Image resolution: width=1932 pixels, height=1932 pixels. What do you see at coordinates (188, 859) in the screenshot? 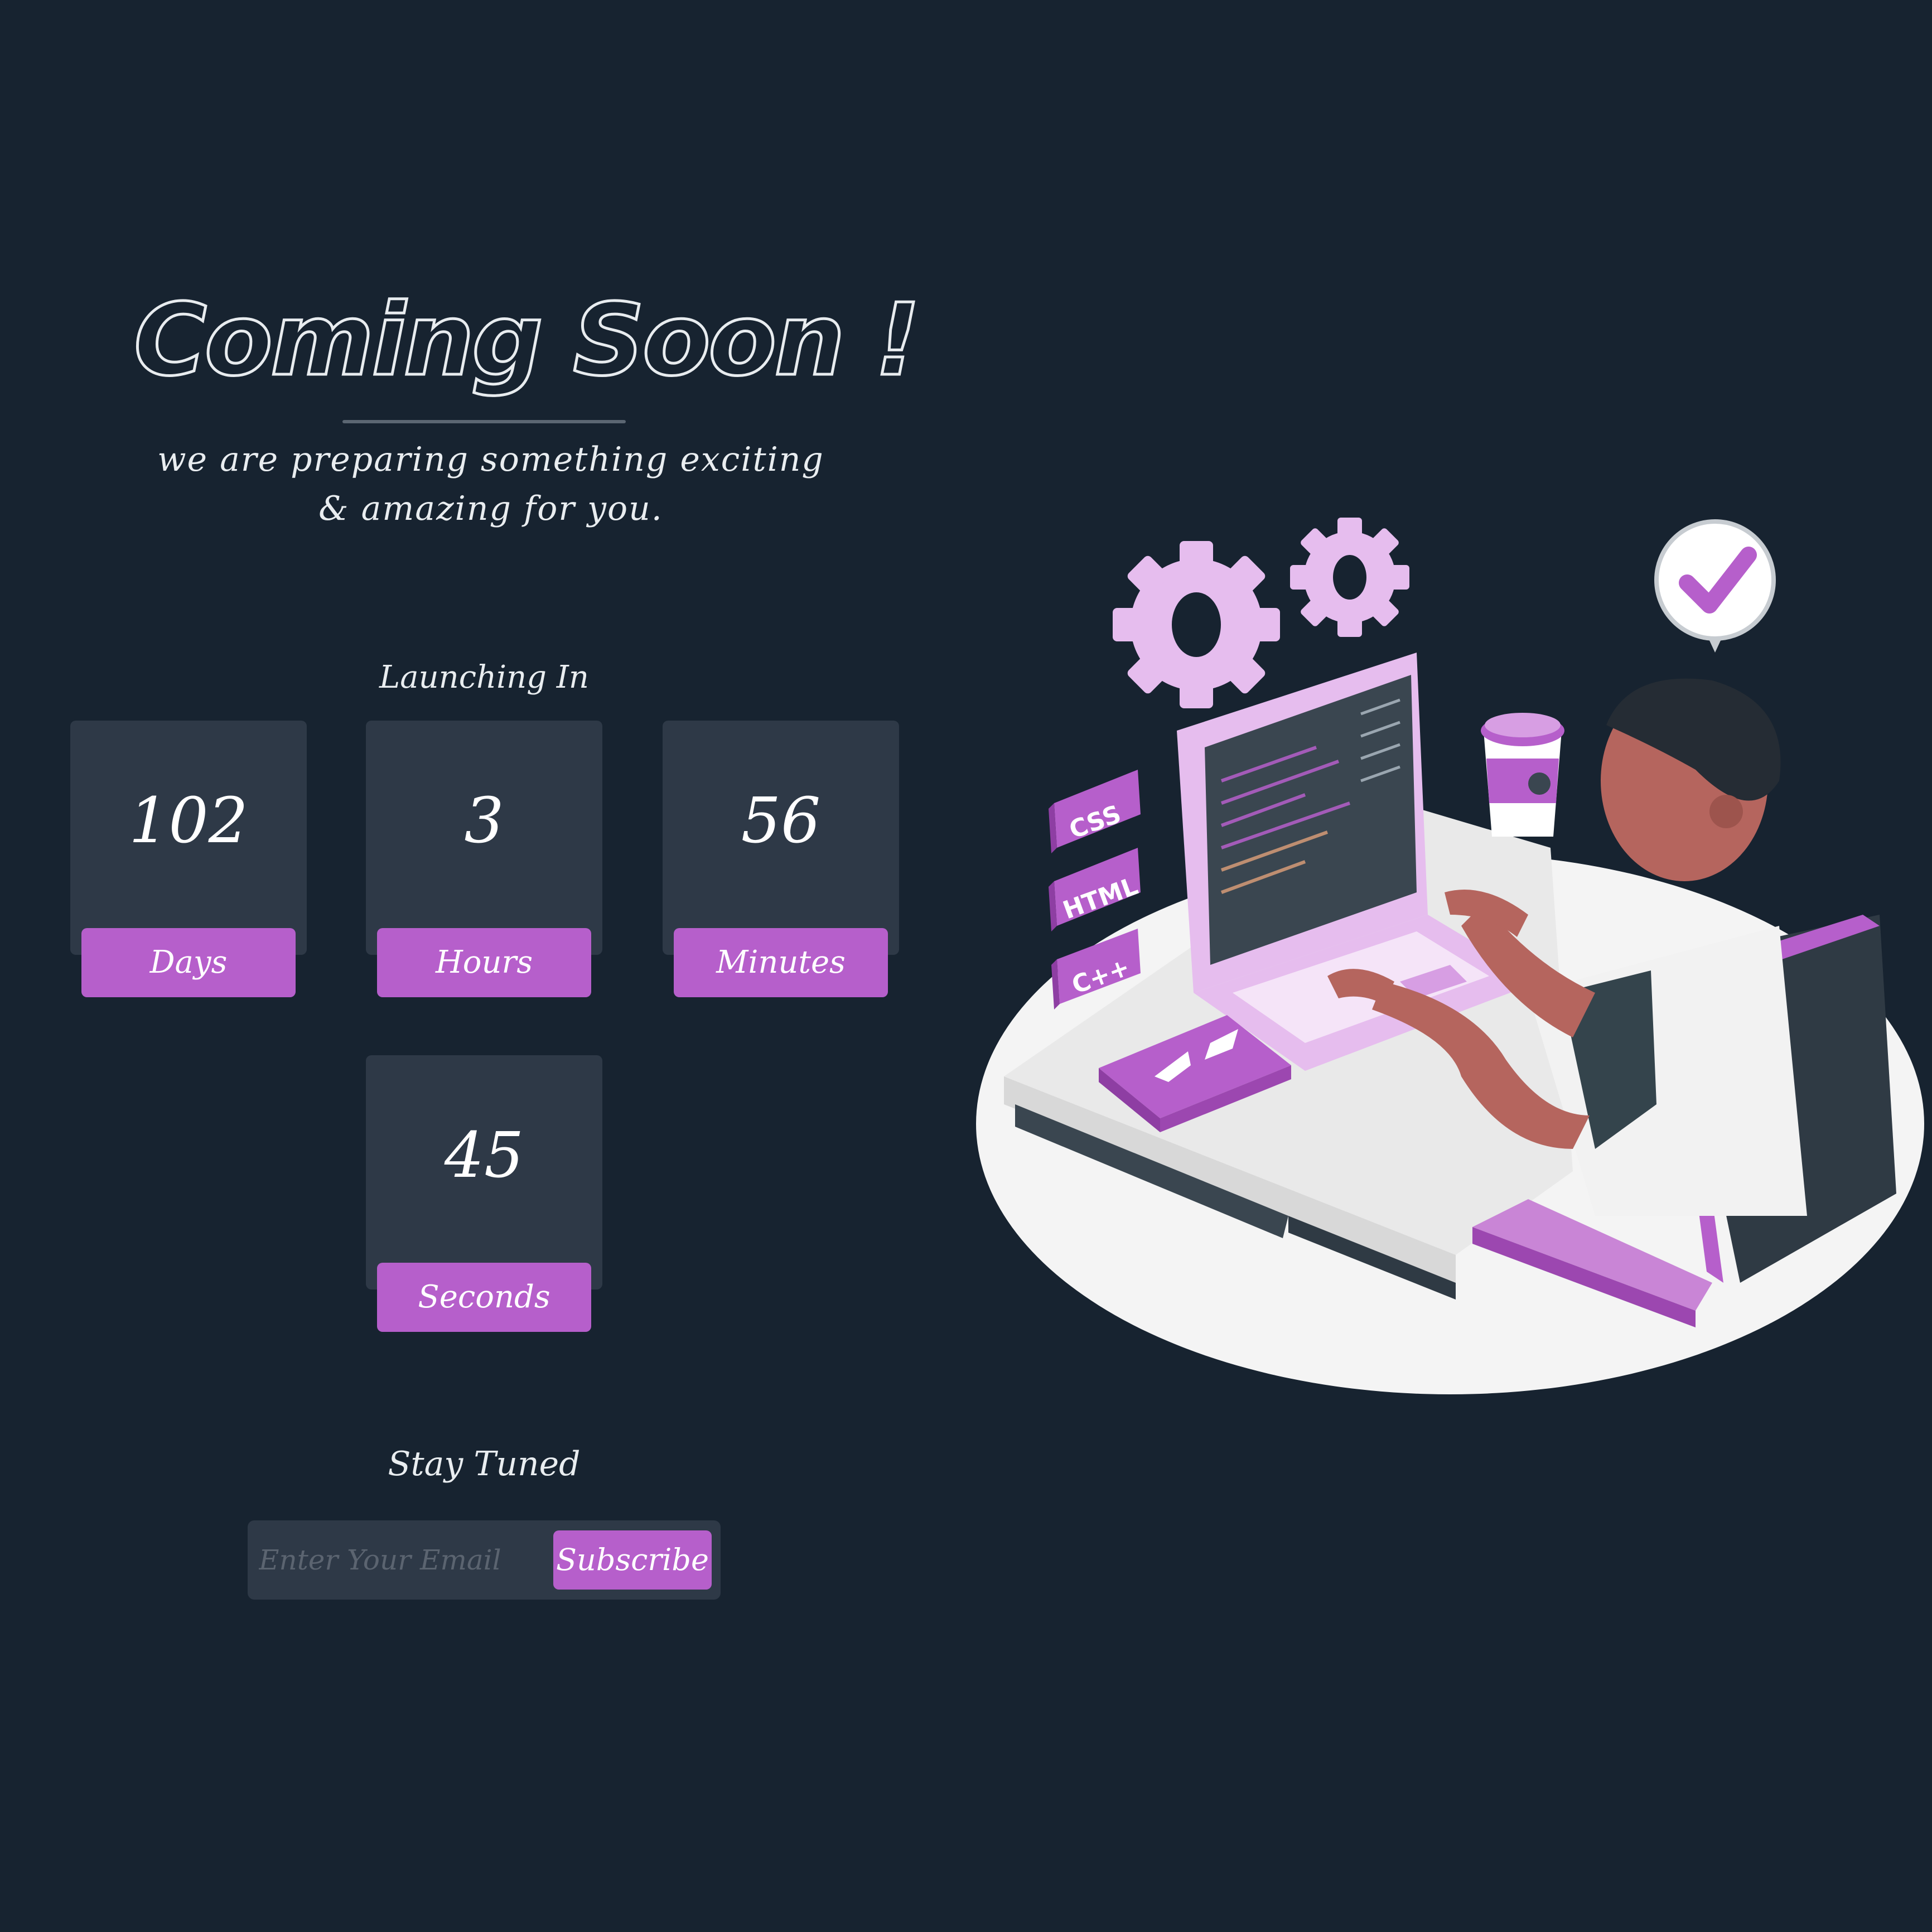
I see `countdown-card-days: 102 Days` at bounding box center [188, 859].